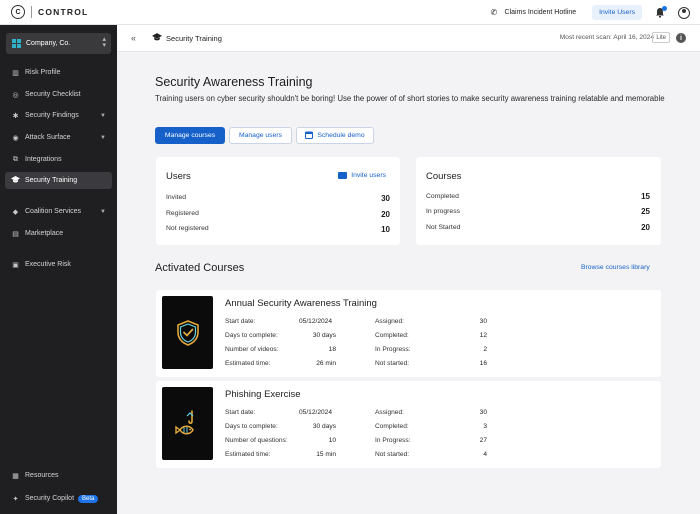  What do you see at coordinates (368, 175) in the screenshot?
I see `invite-users-label: Invite users` at bounding box center [368, 175].